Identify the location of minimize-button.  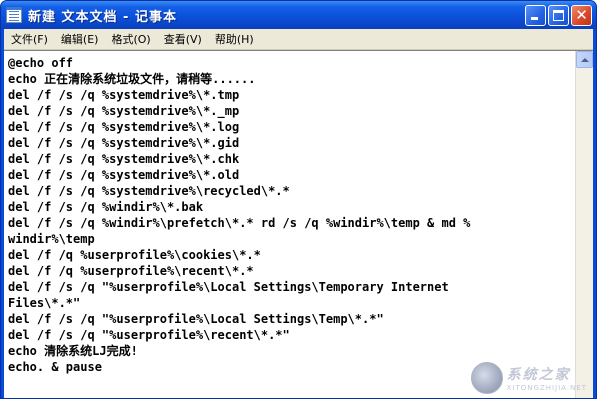
(535, 15).